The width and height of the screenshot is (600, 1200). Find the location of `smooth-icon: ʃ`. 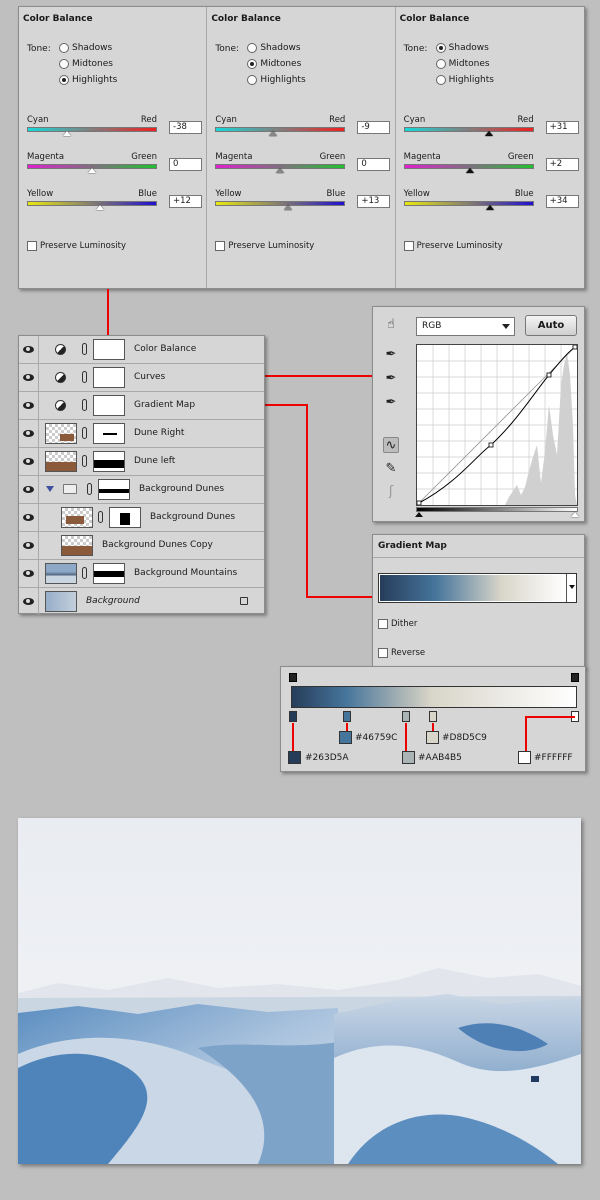

smooth-icon: ʃ is located at coordinates (391, 492).